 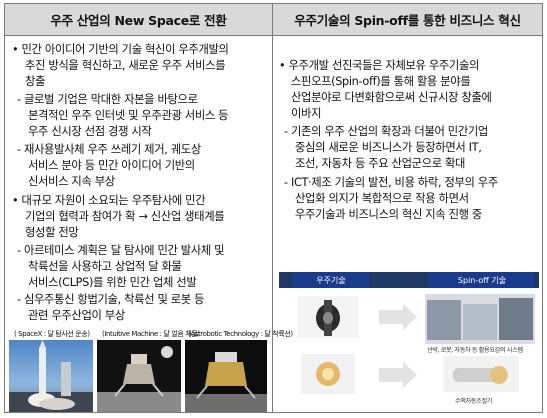 What do you see at coordinates (382, 198) in the screenshot?
I see `right-line-9: 산업화 의지가 복합적으로 작용 하면서` at bounding box center [382, 198].